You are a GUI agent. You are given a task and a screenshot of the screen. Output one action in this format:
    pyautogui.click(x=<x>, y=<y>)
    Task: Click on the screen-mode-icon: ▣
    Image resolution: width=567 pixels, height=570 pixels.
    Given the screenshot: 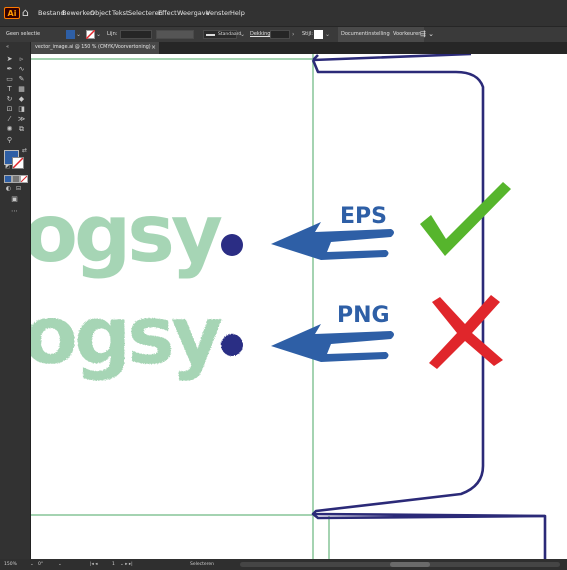 What is the action you would take?
    pyautogui.click(x=14, y=199)
    